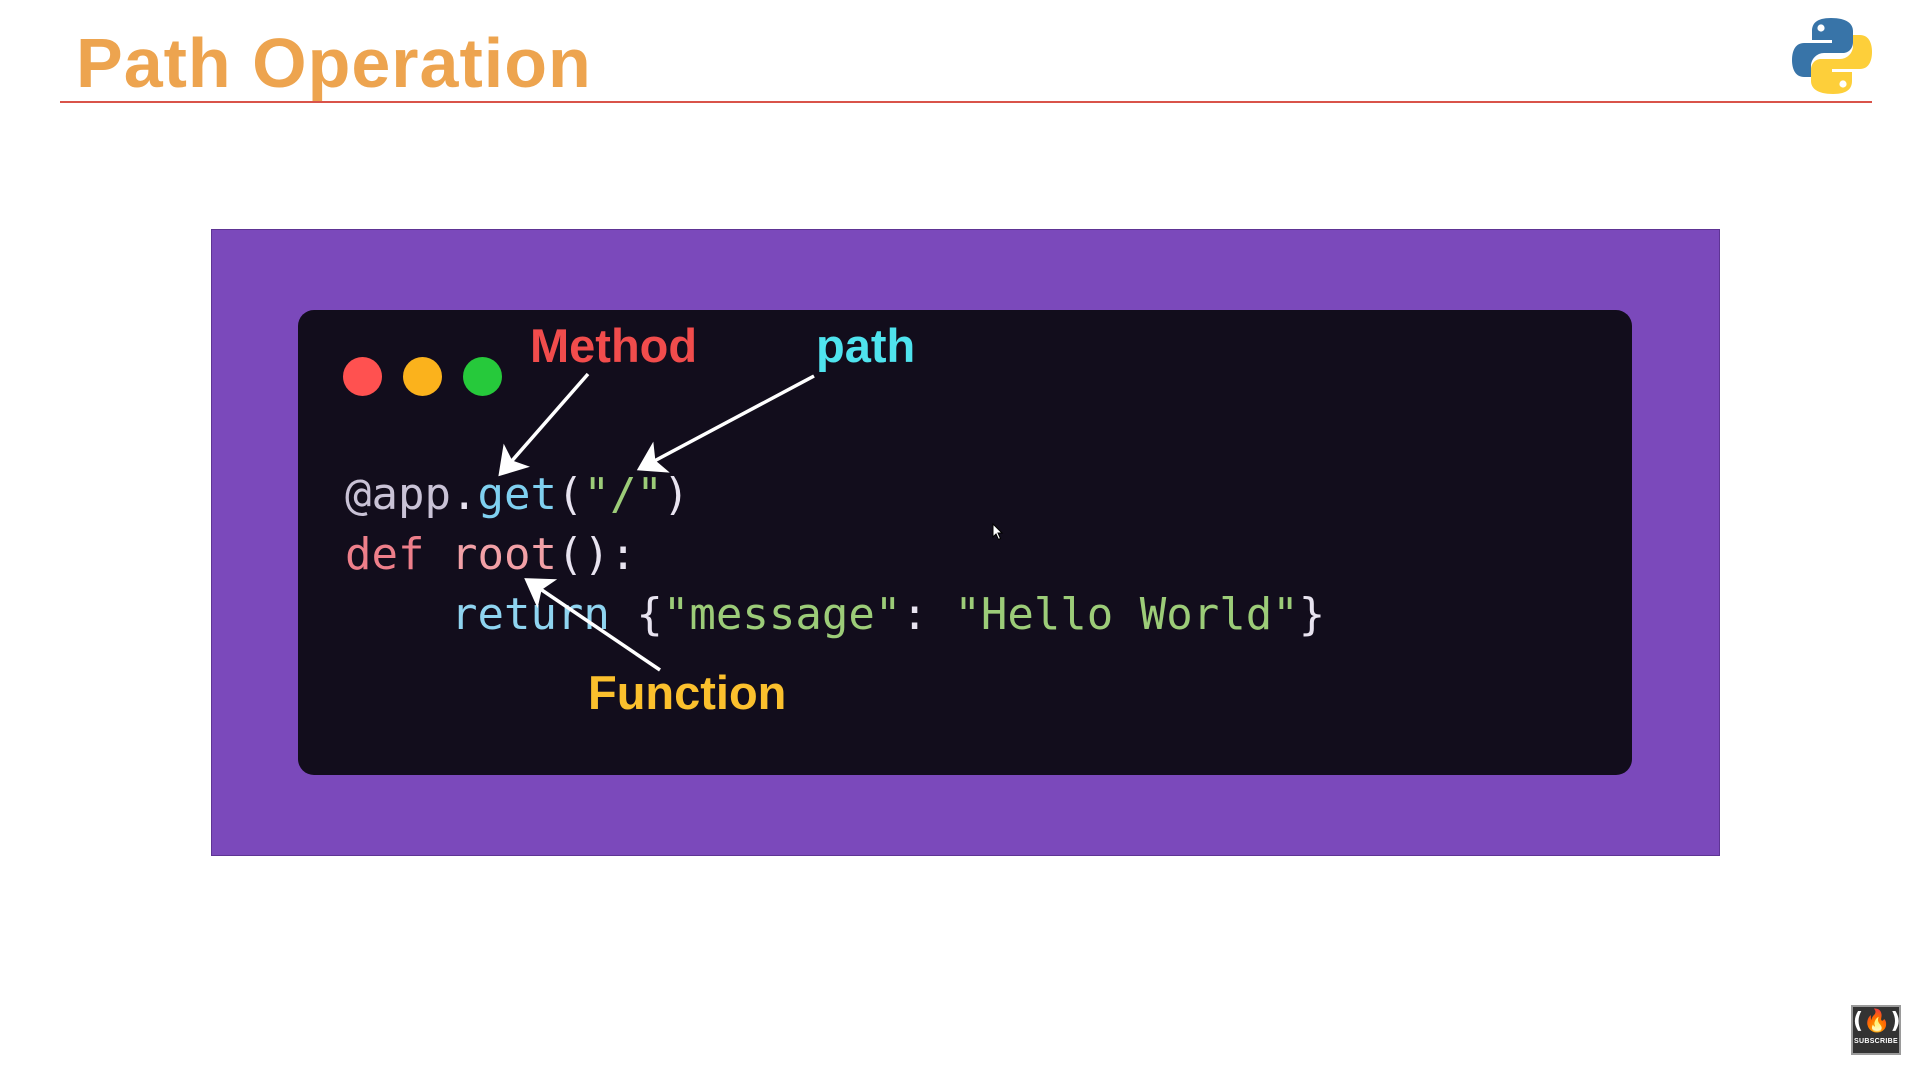 This screenshot has width=1920, height=1080. Describe the element at coordinates (614, 345) in the screenshot. I see `method-annotation: Method` at that location.